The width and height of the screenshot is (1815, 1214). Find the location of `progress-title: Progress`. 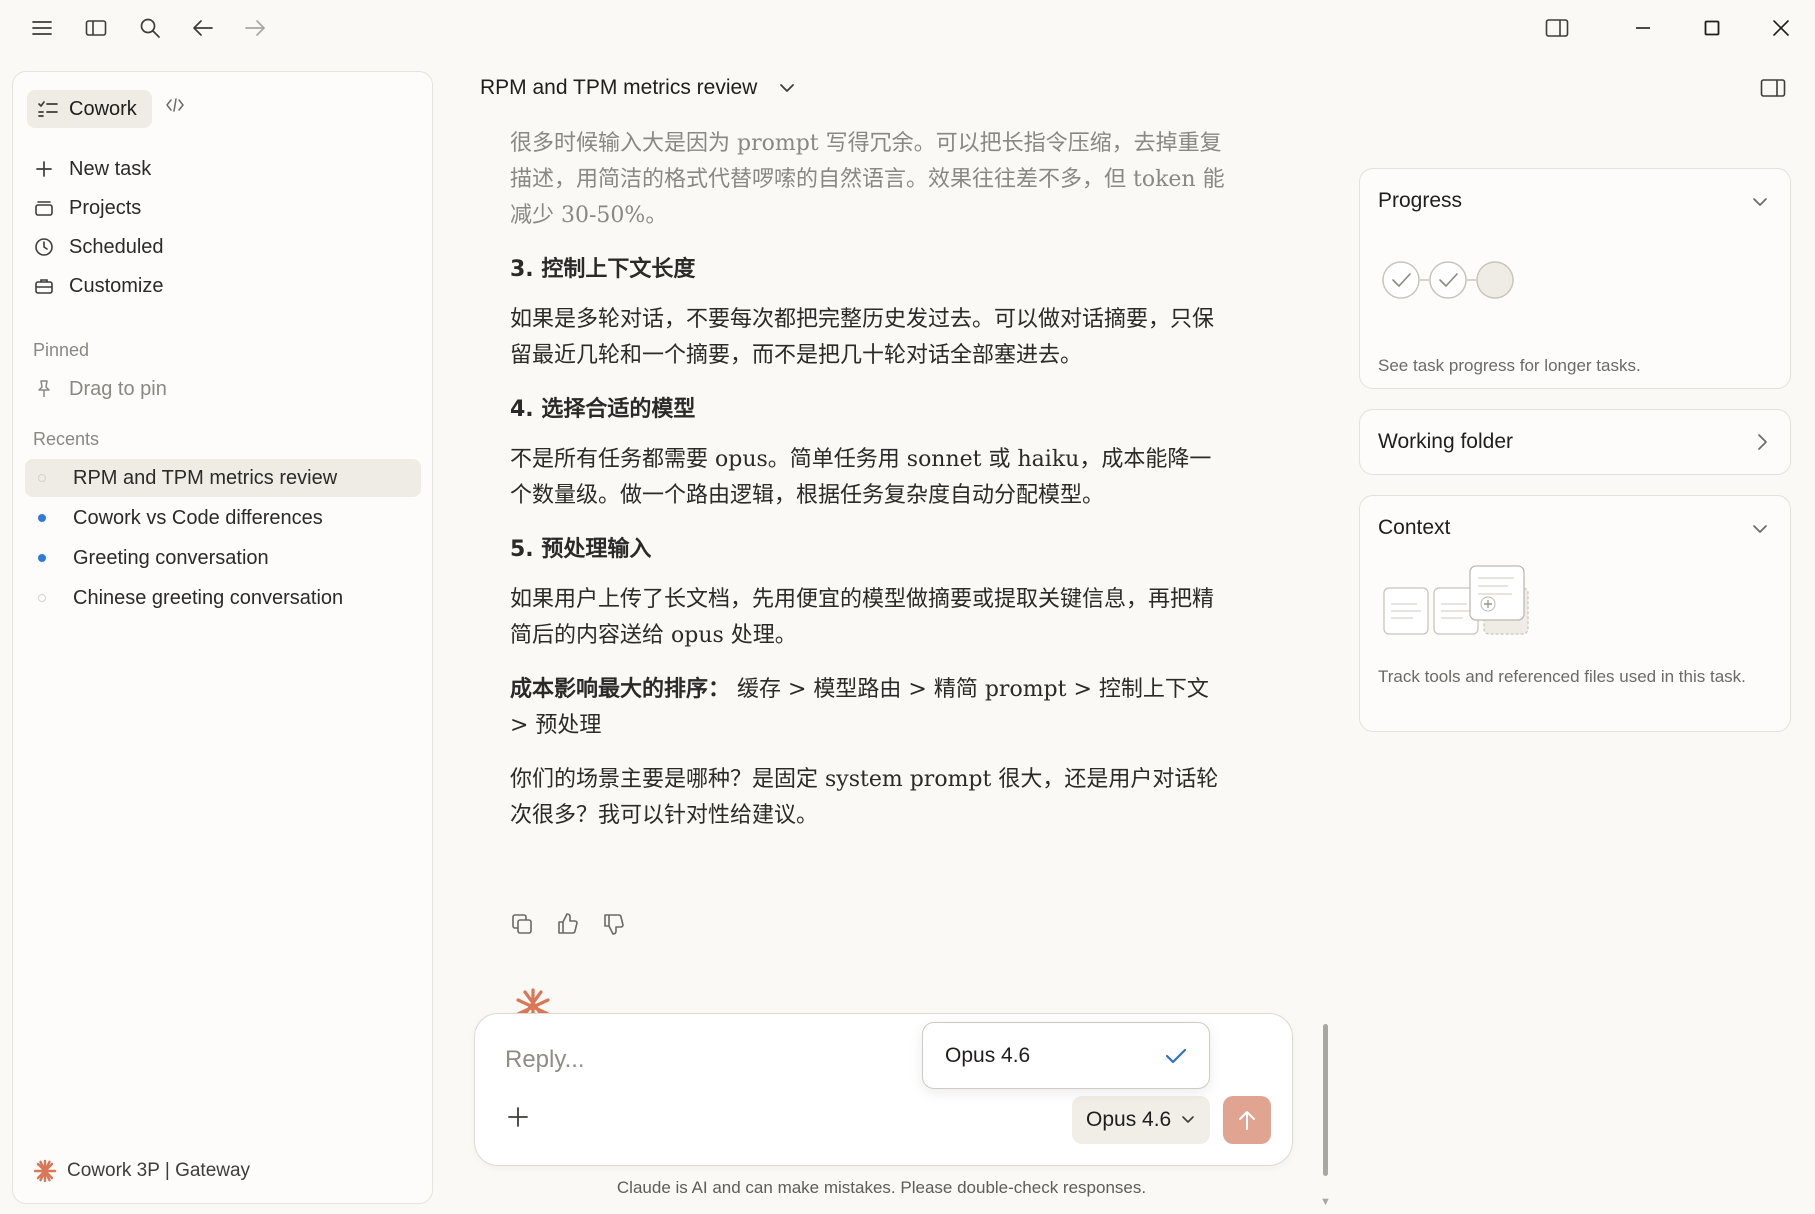

progress-title: Progress is located at coordinates (1420, 200).